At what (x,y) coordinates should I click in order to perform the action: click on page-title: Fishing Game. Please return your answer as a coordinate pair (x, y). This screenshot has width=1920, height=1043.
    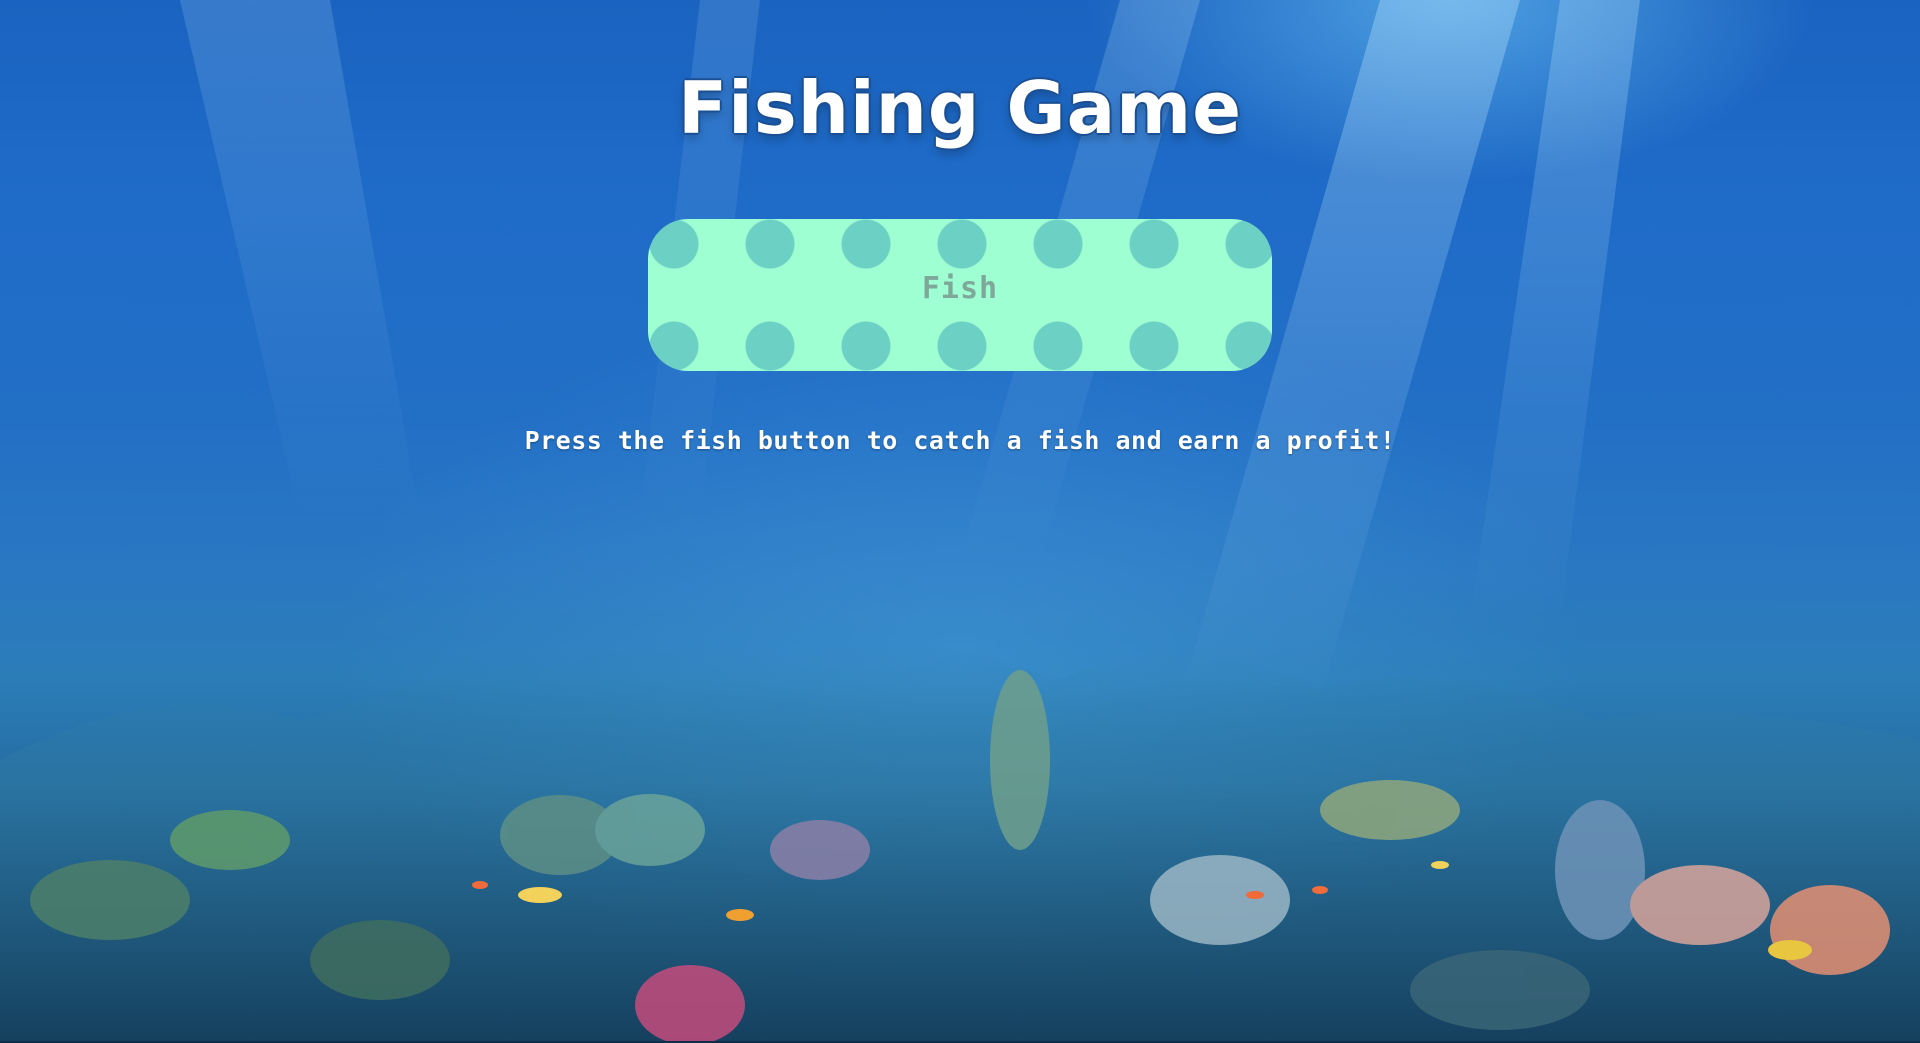
    Looking at the image, I should click on (960, 108).